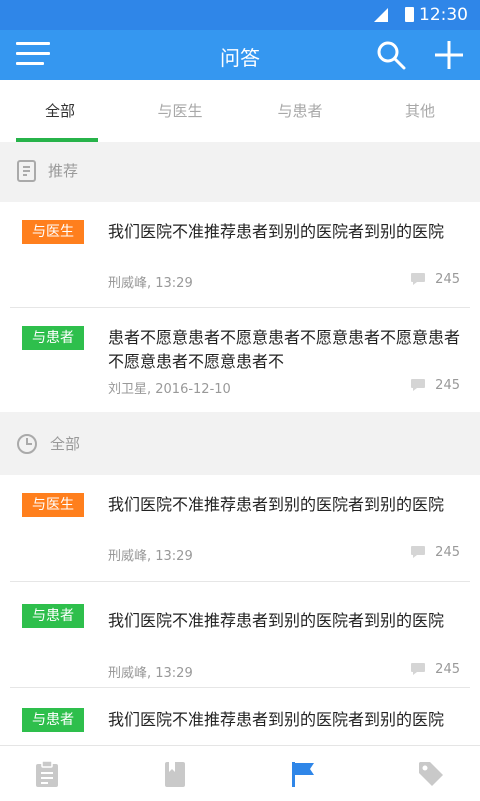 The image size is (480, 801). Describe the element at coordinates (175, 774) in the screenshot. I see `book-icon` at that location.